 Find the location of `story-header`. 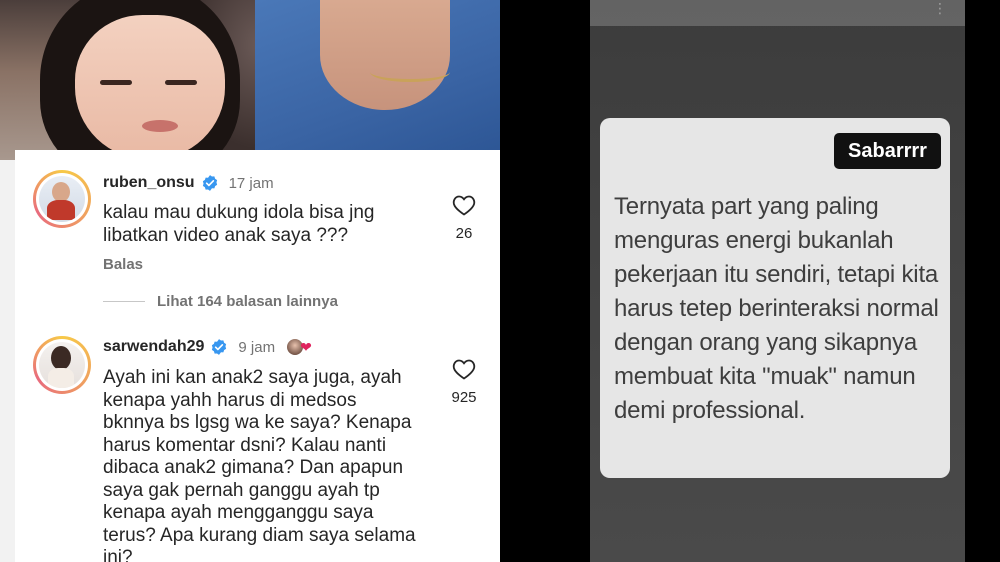

story-header is located at coordinates (777, 13).